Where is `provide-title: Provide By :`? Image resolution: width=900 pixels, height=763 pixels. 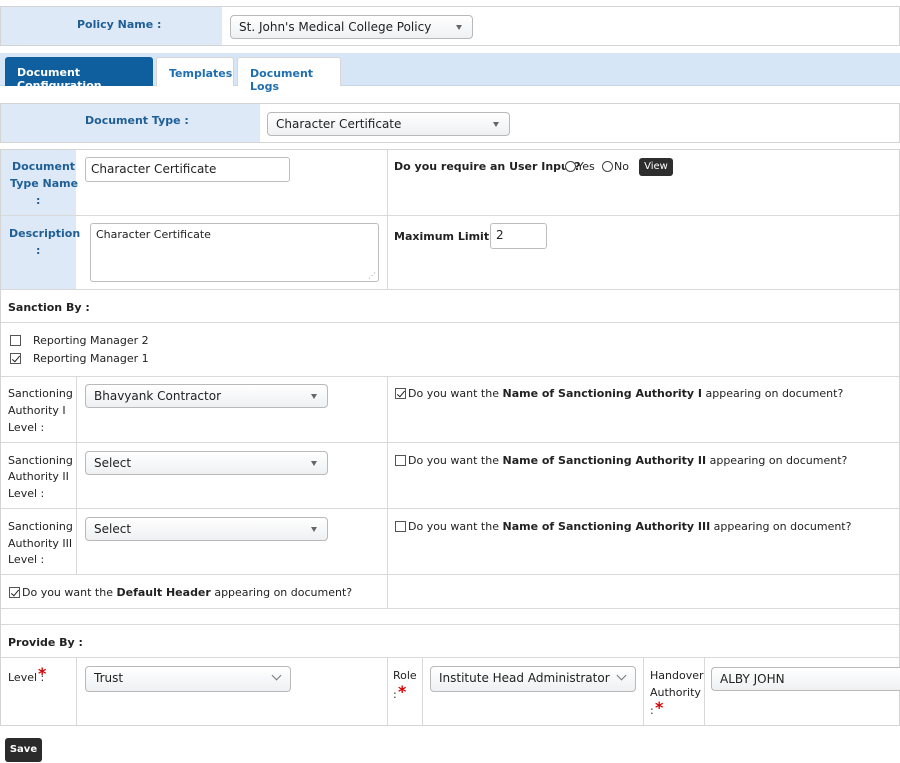
provide-title: Provide By : is located at coordinates (45, 642).